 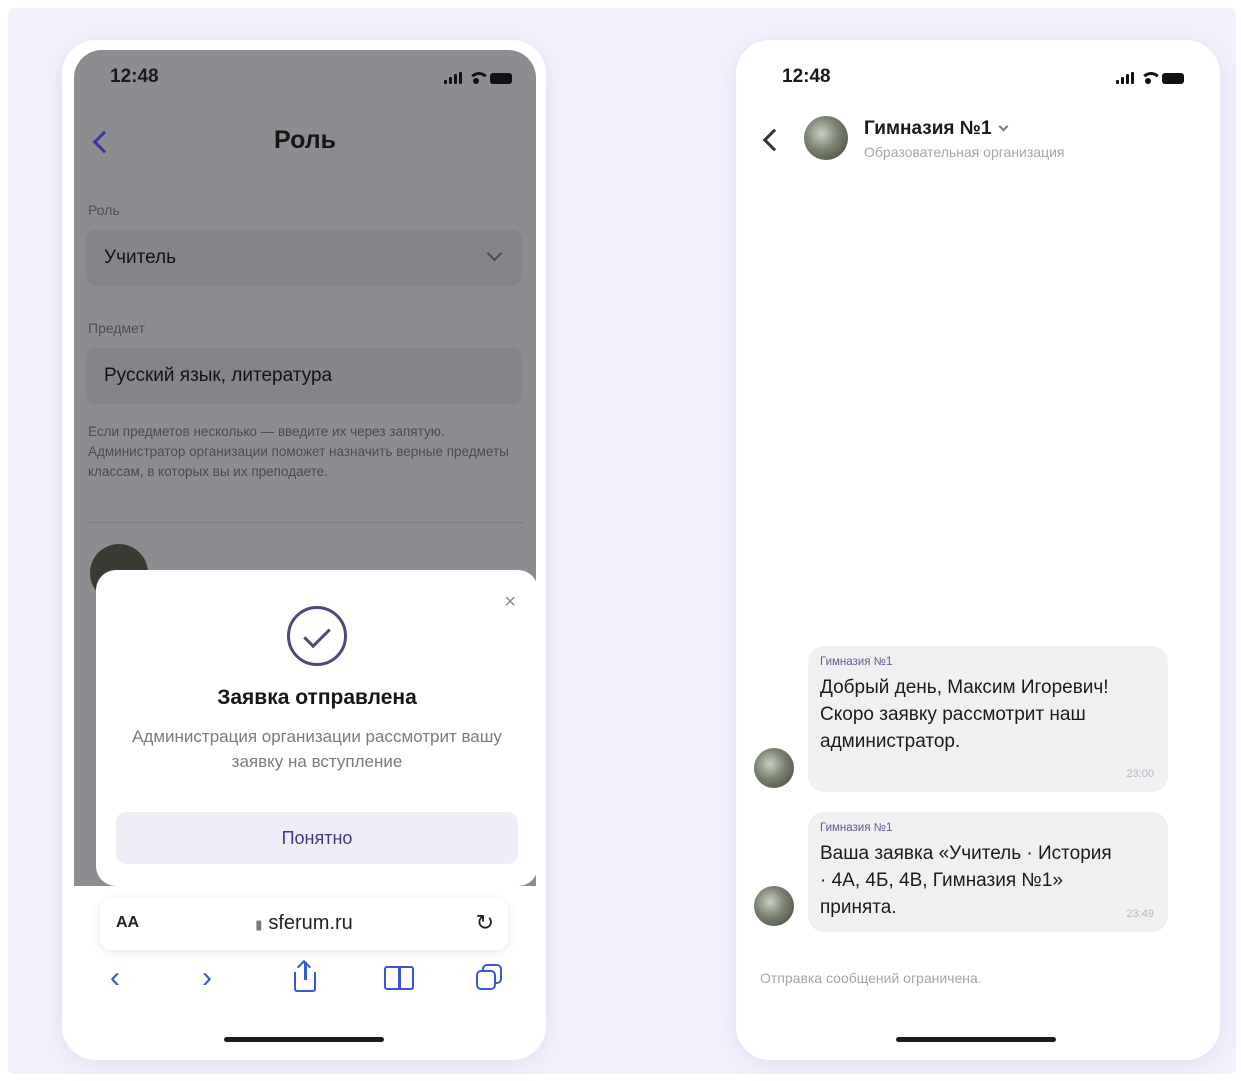 What do you see at coordinates (494, 253) in the screenshot?
I see `dropdown-chevron-icon` at bounding box center [494, 253].